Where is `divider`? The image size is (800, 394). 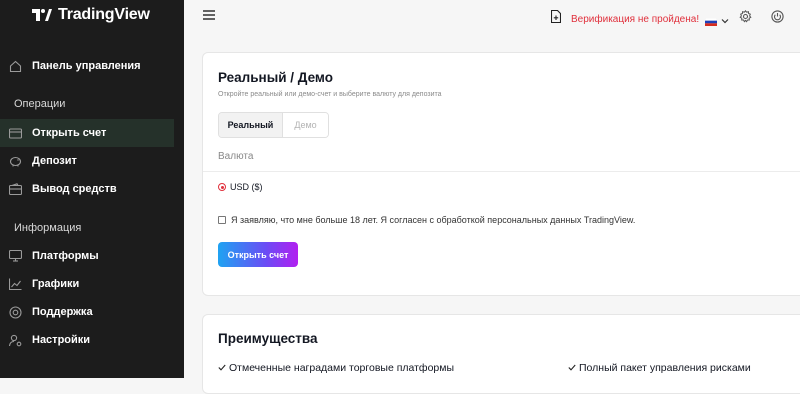 divider is located at coordinates (501, 171).